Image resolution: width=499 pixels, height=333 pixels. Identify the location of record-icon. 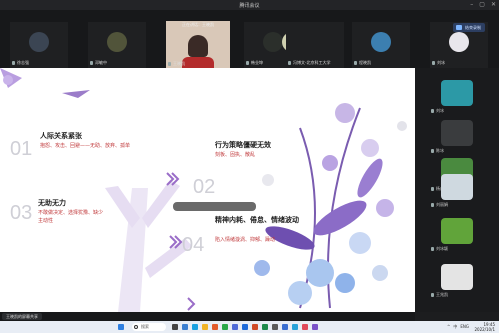
(459, 27).